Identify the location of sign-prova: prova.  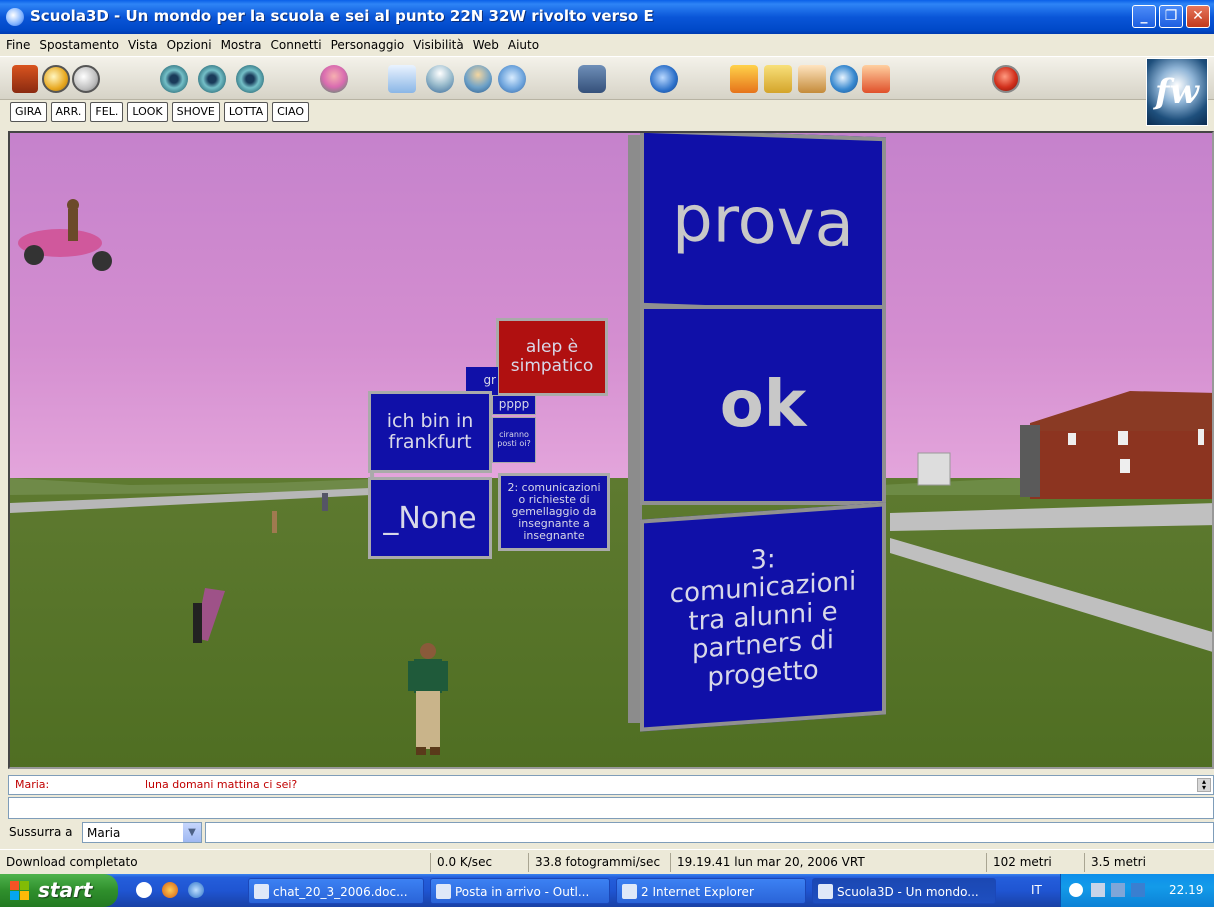
(763, 224).